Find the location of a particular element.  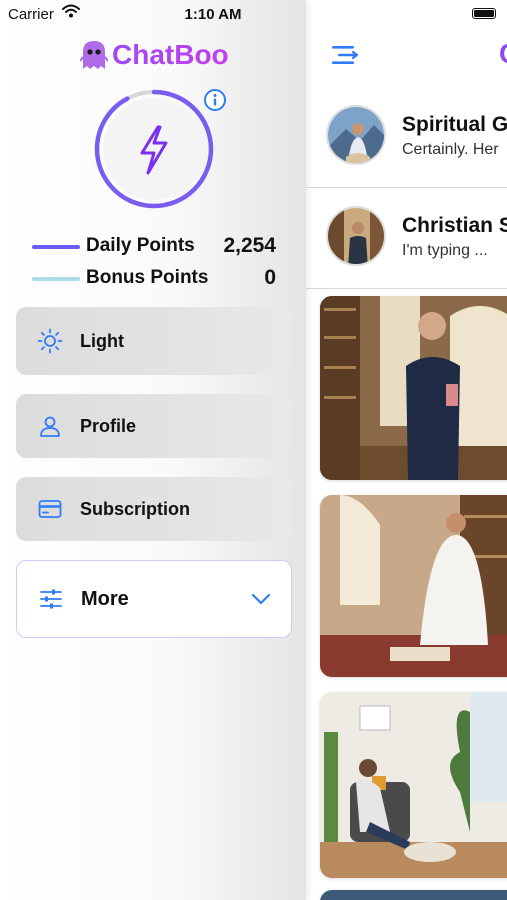

ghost-icon is located at coordinates (94, 55).